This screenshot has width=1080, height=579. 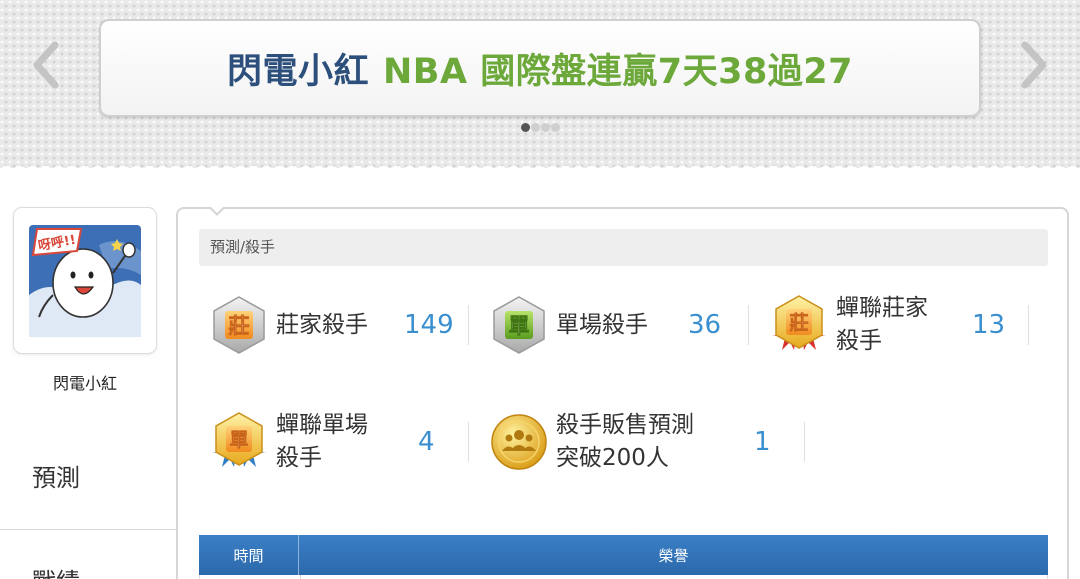 I want to click on green-badge-icon: 單, so click(x=519, y=325).